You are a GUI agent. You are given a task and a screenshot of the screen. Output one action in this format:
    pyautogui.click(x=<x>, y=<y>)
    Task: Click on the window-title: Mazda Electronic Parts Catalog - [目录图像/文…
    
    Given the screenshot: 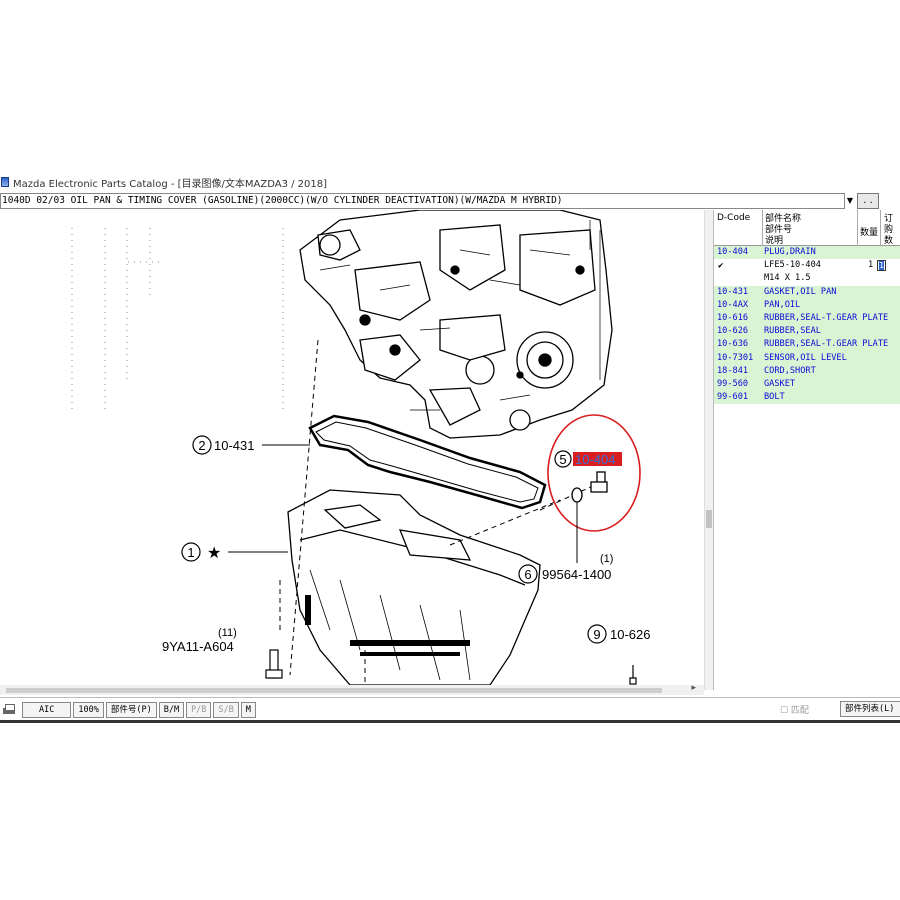 What is the action you would take?
    pyautogui.click(x=170, y=184)
    